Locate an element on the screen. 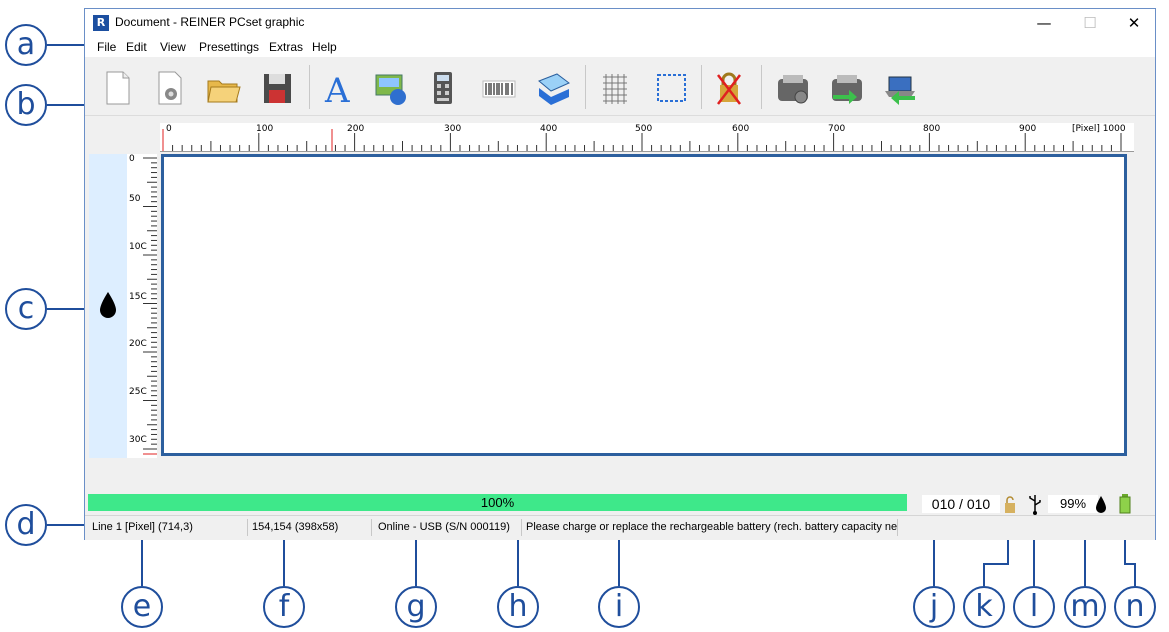 This screenshot has width=1169, height=632. maximize-button: ☐ is located at coordinates (1090, 23).